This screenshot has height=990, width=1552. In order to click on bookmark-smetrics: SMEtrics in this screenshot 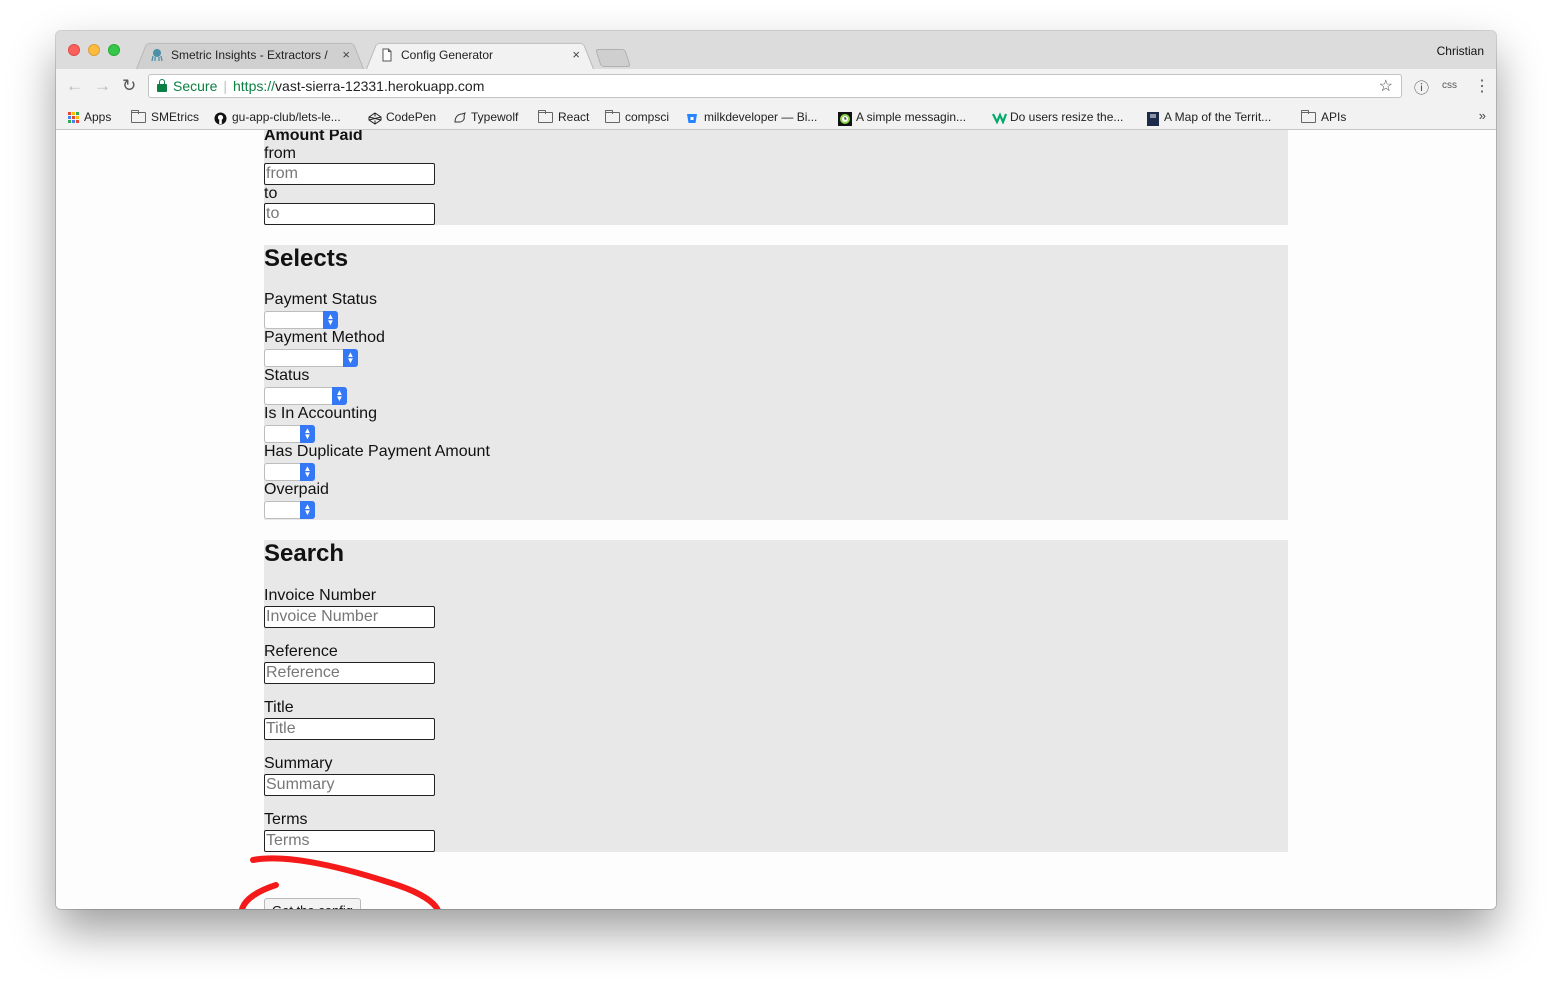, I will do `click(165, 116)`.